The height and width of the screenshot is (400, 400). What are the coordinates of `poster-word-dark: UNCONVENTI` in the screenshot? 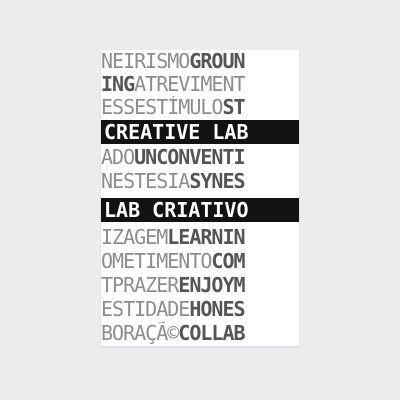 It's located at (189, 157).